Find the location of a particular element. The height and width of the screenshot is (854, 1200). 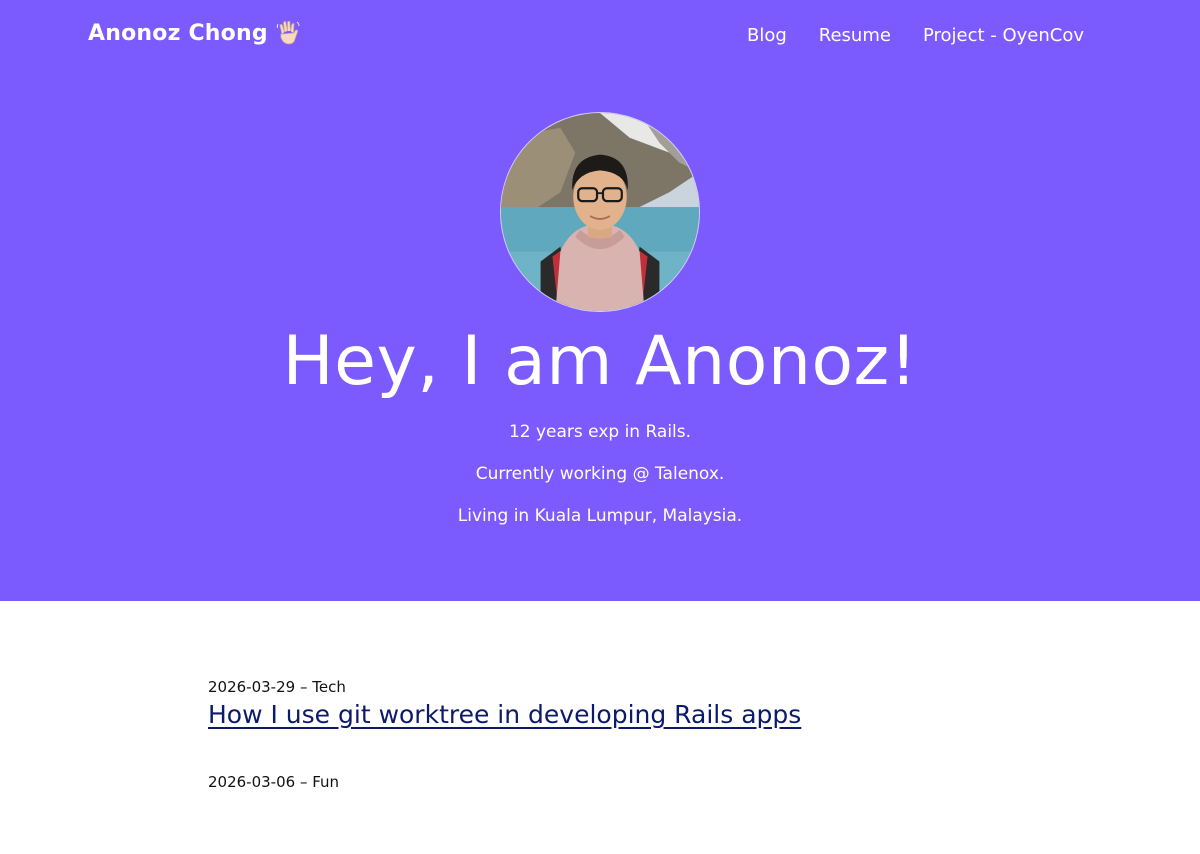

main-nav: Blog Resume Project - OyenCov is located at coordinates (915, 35).